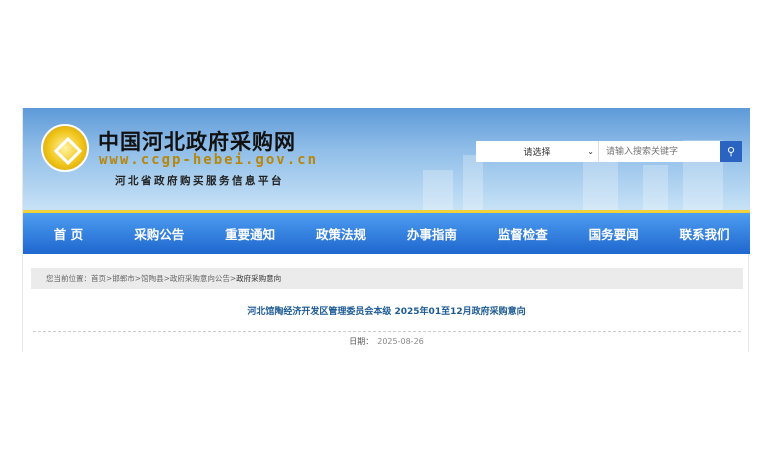  Describe the element at coordinates (387, 331) in the screenshot. I see `divider` at that location.